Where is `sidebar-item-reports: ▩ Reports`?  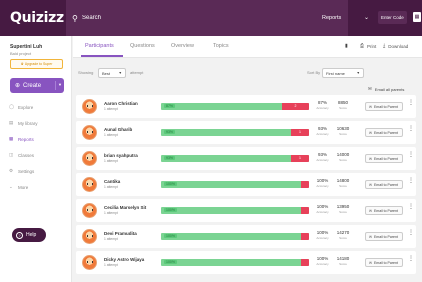 sidebar-item-reports: ▩ Reports is located at coordinates (21, 139).